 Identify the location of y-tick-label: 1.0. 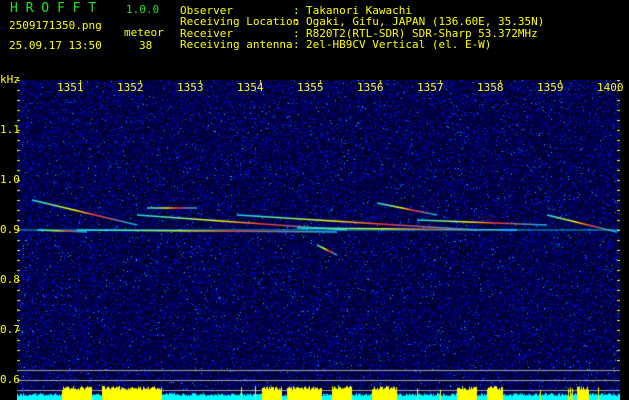
(10, 179).